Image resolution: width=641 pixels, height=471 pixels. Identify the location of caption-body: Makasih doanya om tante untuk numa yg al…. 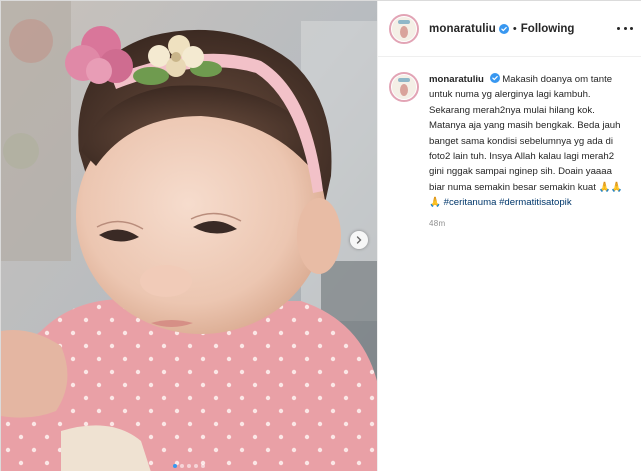
(526, 141).